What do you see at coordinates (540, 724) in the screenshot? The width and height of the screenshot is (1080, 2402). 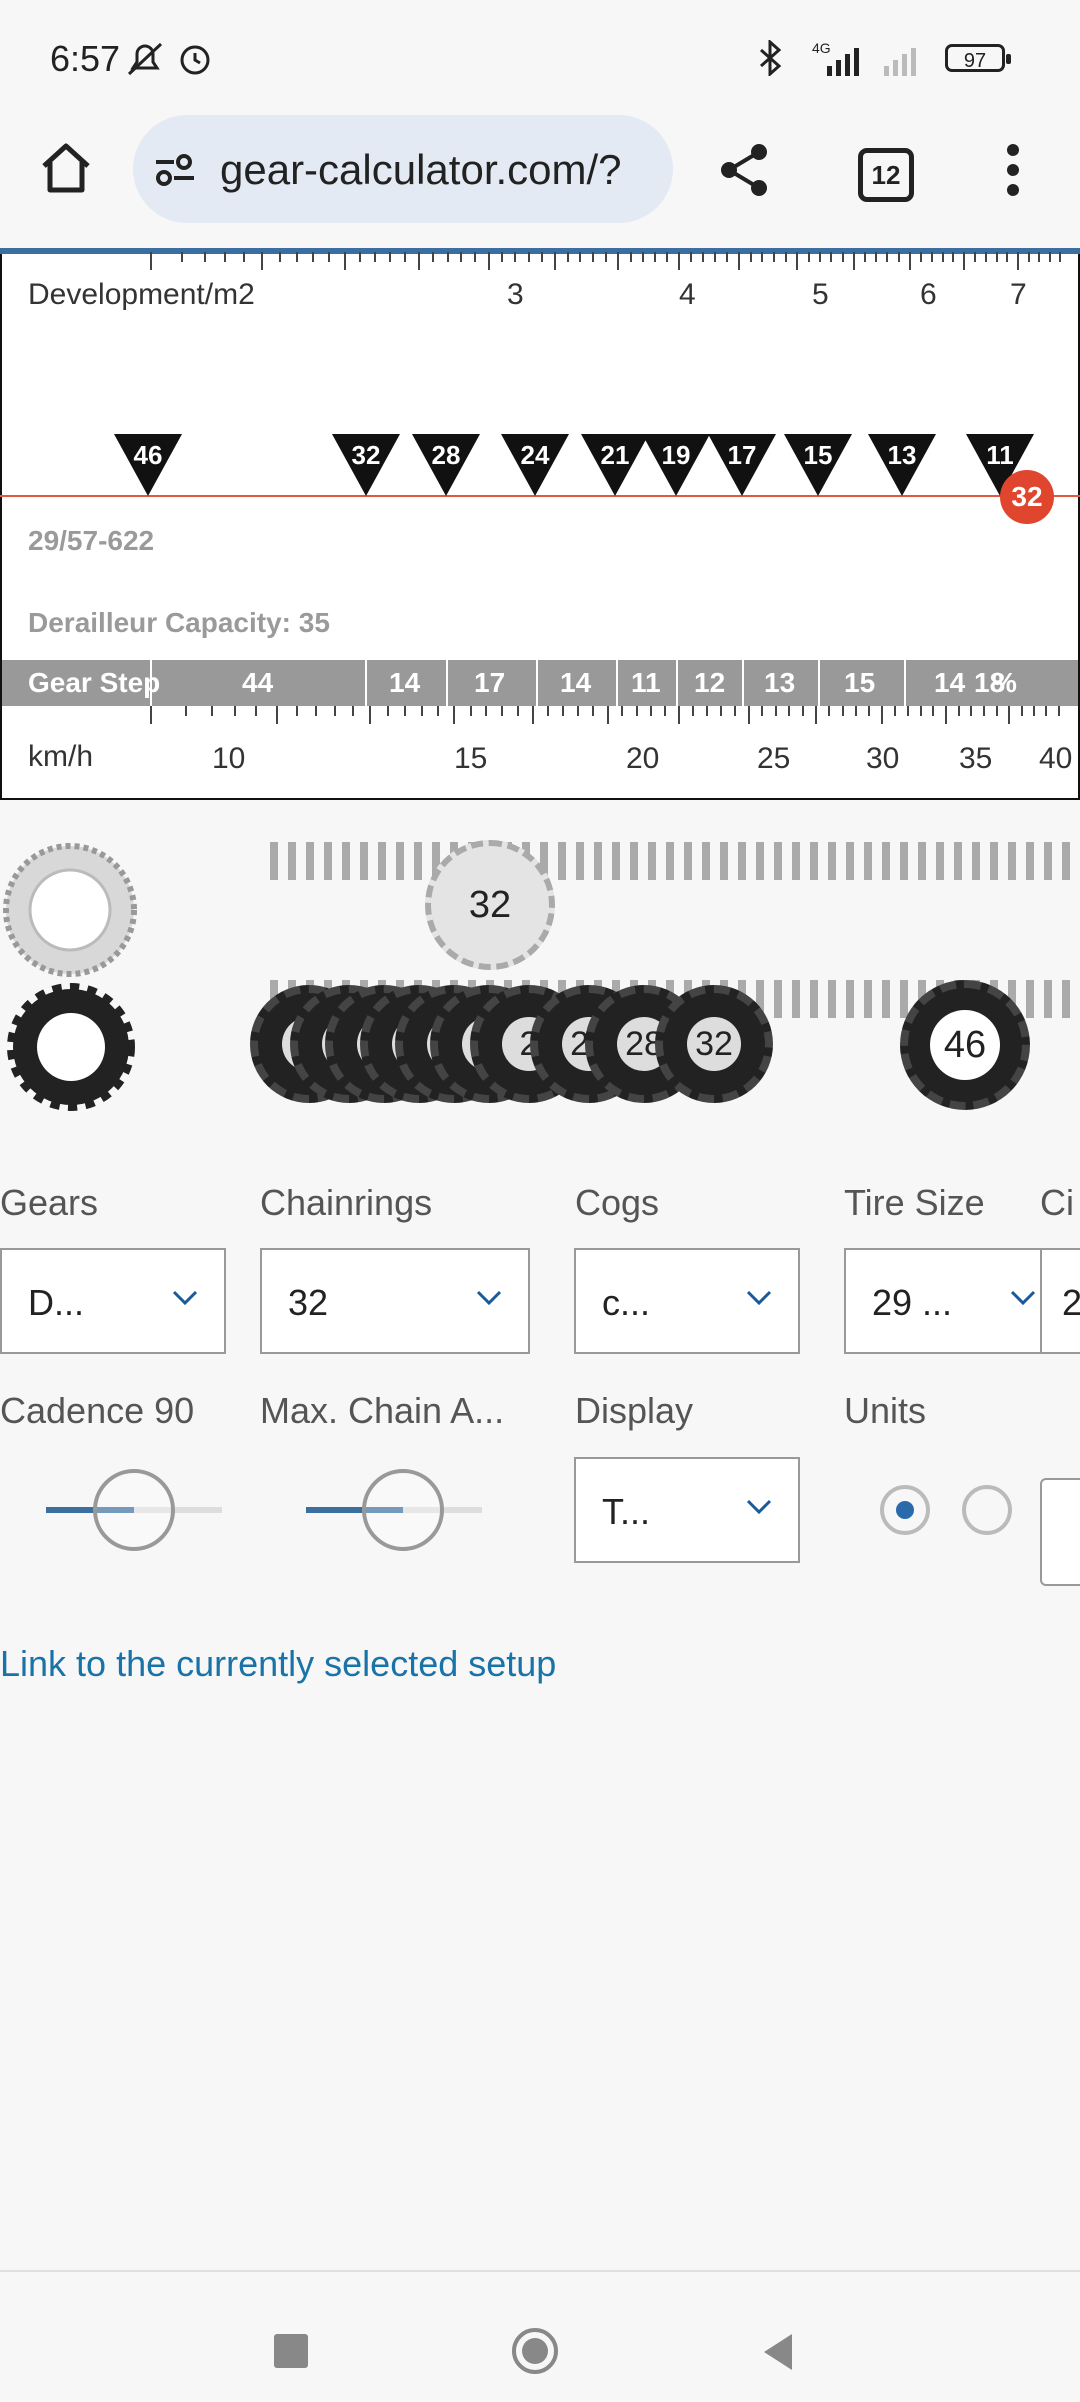 I see `speed-ruler` at bounding box center [540, 724].